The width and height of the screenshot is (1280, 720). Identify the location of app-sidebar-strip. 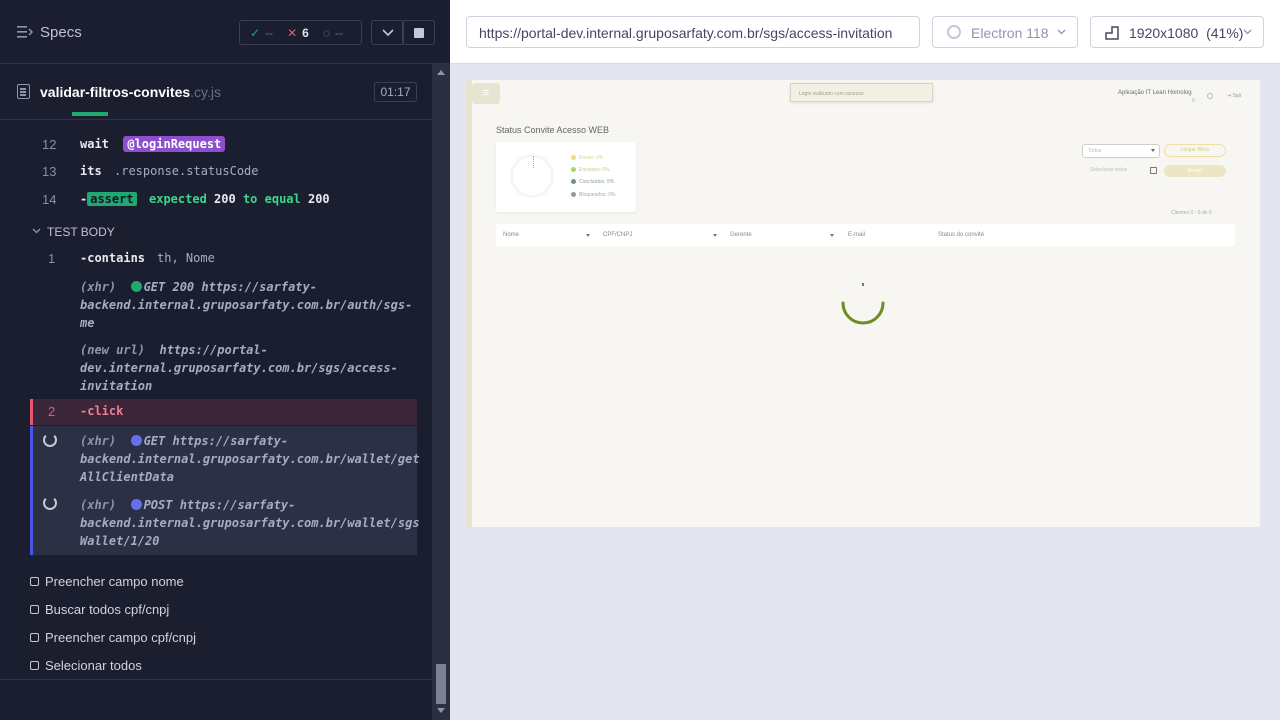
(469, 303).